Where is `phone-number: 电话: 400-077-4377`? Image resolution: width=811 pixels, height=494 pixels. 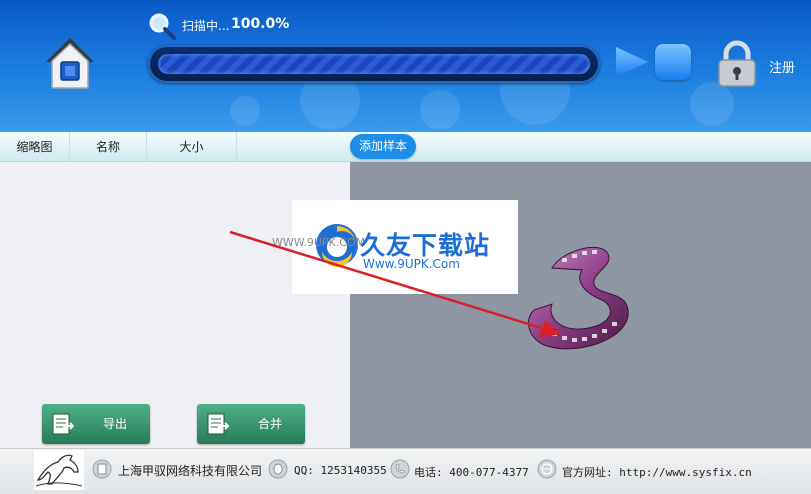 phone-number: 电话: 400-077-4377 is located at coordinates (471, 472).